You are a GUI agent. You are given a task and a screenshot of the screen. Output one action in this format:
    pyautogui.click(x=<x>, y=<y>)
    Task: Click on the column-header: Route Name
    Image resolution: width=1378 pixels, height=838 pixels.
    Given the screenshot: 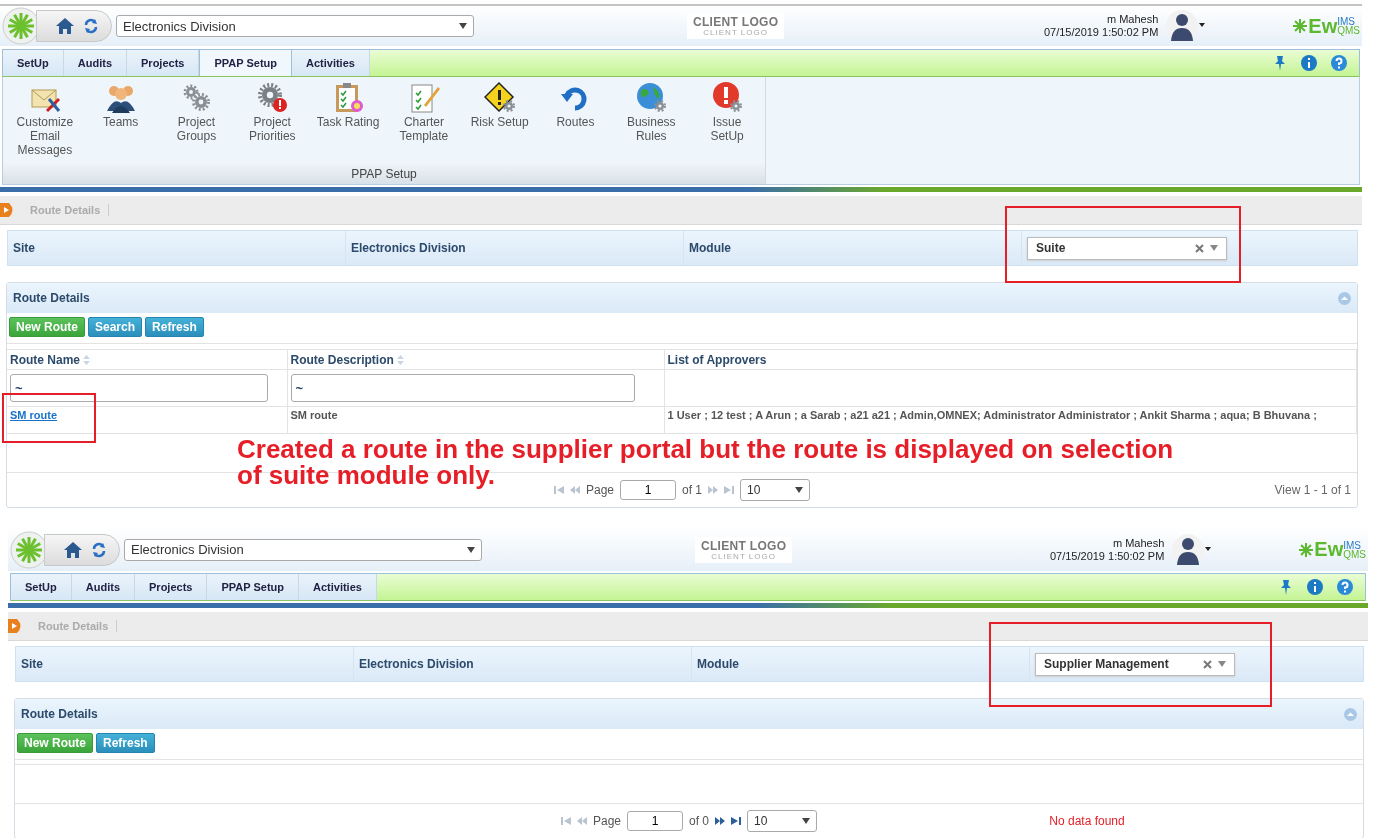 What is the action you would take?
    pyautogui.click(x=45, y=359)
    